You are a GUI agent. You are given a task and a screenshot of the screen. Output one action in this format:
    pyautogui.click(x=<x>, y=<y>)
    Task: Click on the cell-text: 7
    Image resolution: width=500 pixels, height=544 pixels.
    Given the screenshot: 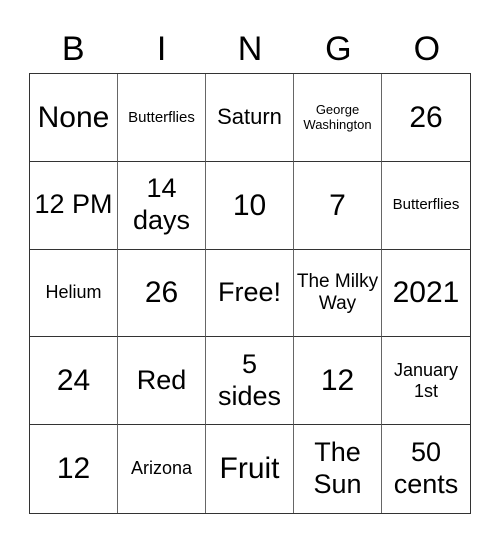 What is the action you would take?
    pyautogui.click(x=337, y=205)
    